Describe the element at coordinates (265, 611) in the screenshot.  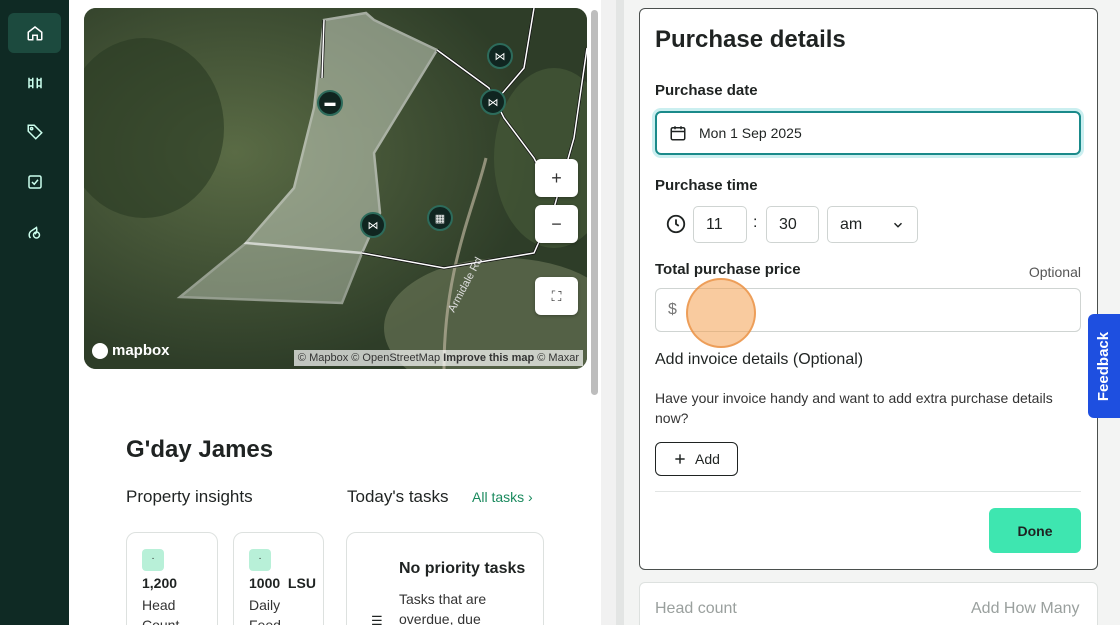
I see `daily-feed-label: Daily Feed` at that location.